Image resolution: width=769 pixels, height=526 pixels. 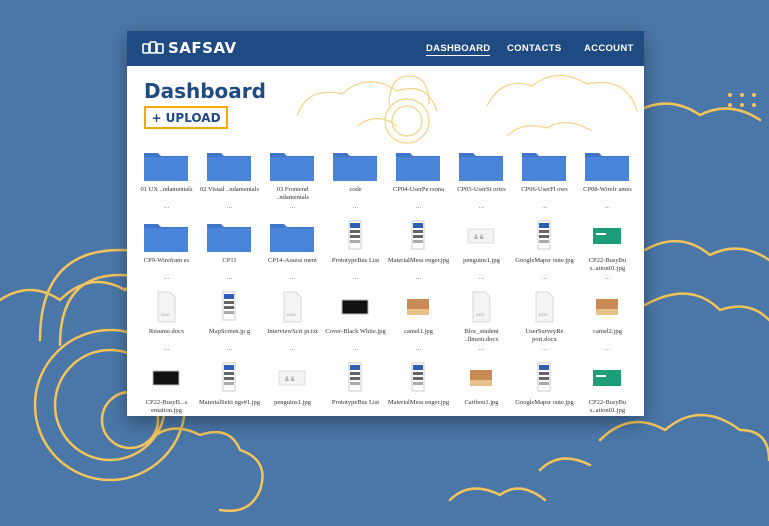 I want to click on logo-text: SAFSAV, so click(x=202, y=48).